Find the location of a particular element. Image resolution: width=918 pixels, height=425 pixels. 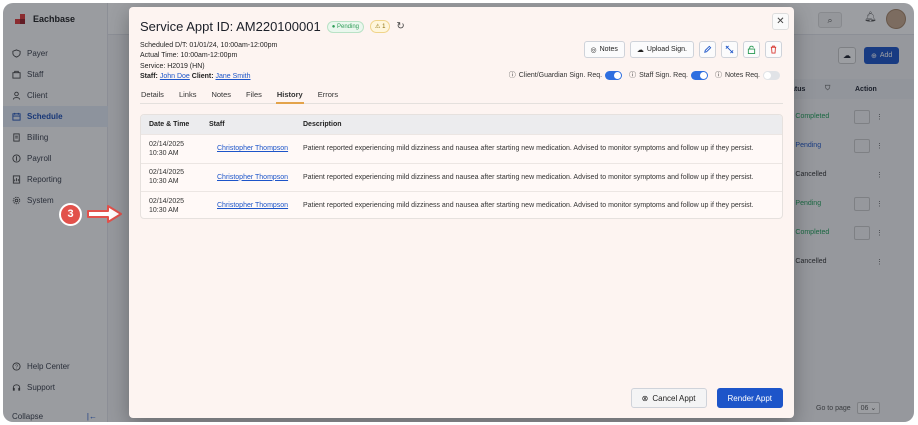

history-header: Date & Time Staff Description is located at coordinates (461, 124).